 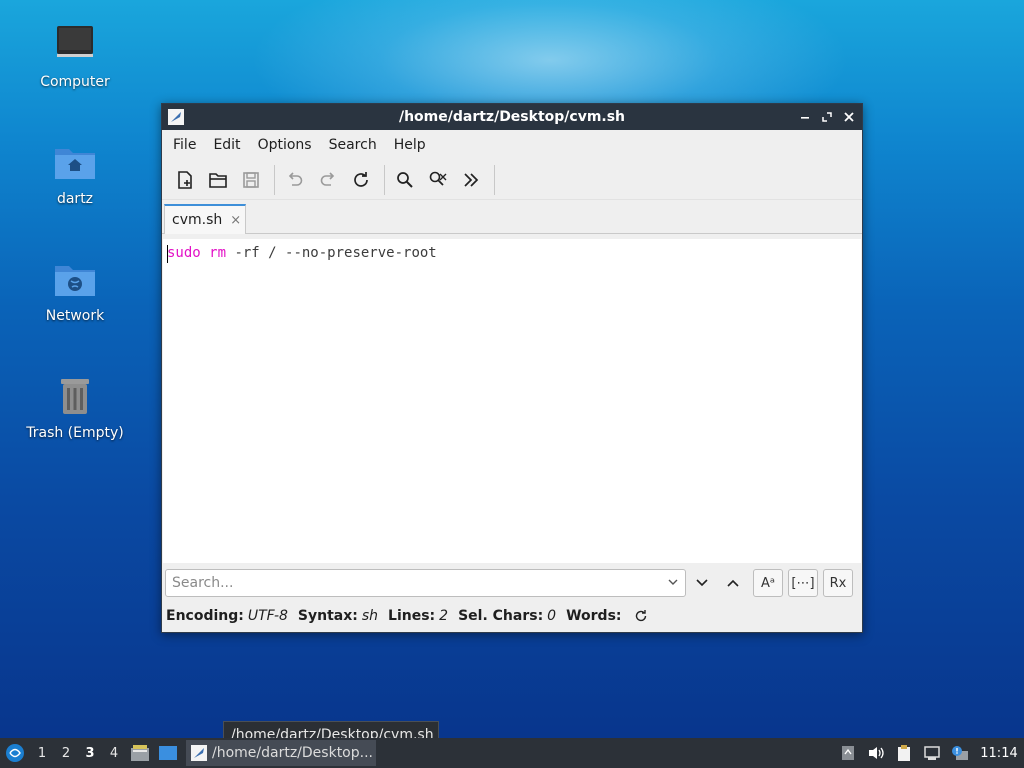 What do you see at coordinates (327, 616) in the screenshot?
I see `syntax-label: Syntax:` at bounding box center [327, 616].